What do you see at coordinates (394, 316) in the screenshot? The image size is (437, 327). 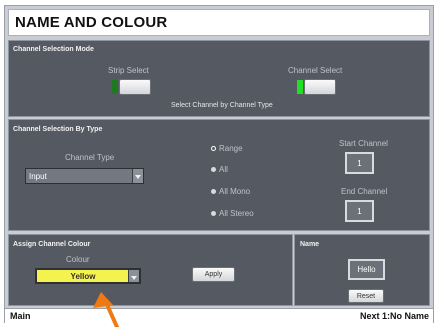 I see `status-right: Next 1:No Name` at bounding box center [394, 316].